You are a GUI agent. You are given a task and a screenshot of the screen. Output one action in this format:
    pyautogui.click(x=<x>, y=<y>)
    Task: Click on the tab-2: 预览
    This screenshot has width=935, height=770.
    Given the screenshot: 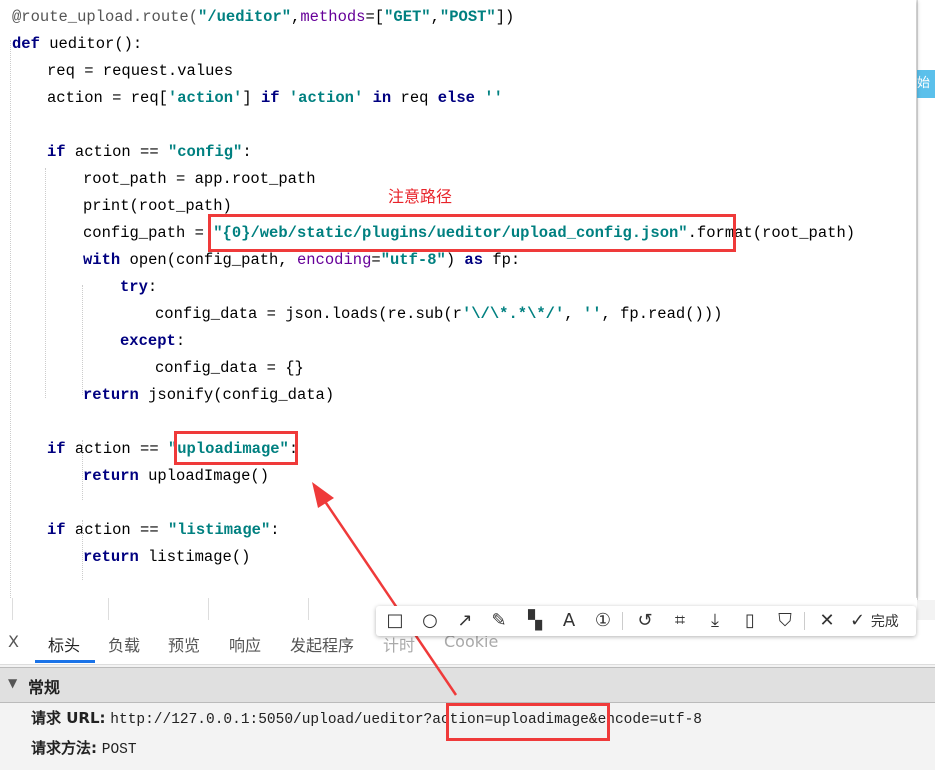 What is the action you would take?
    pyautogui.click(x=184, y=644)
    